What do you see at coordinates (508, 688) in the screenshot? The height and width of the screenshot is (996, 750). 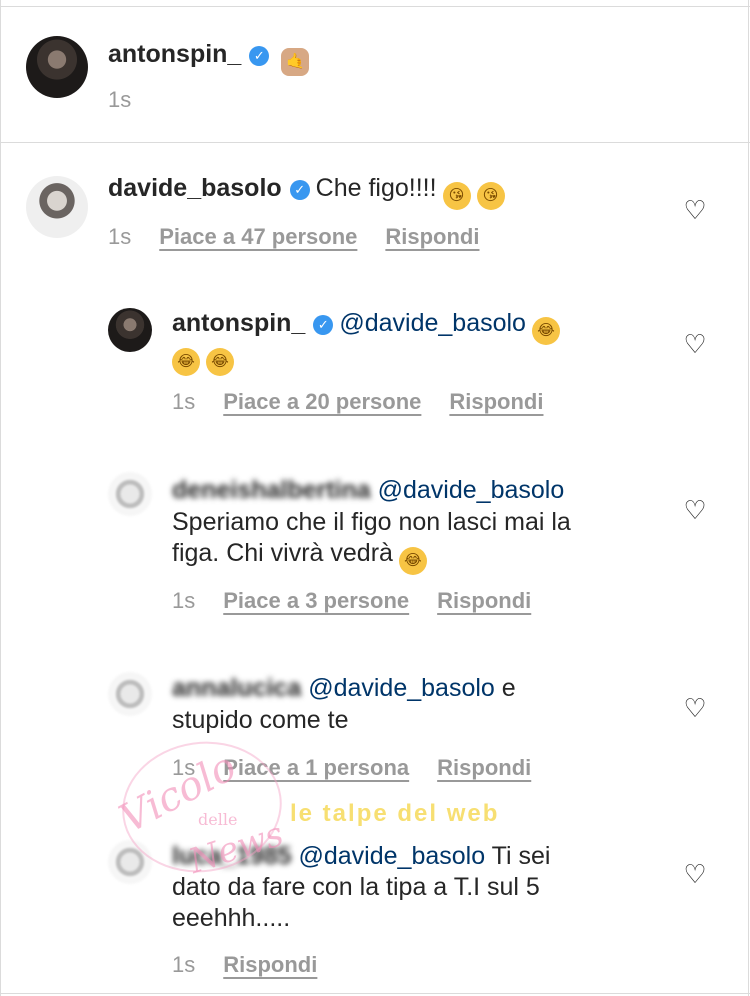 I see `comment-4-tail: e` at bounding box center [508, 688].